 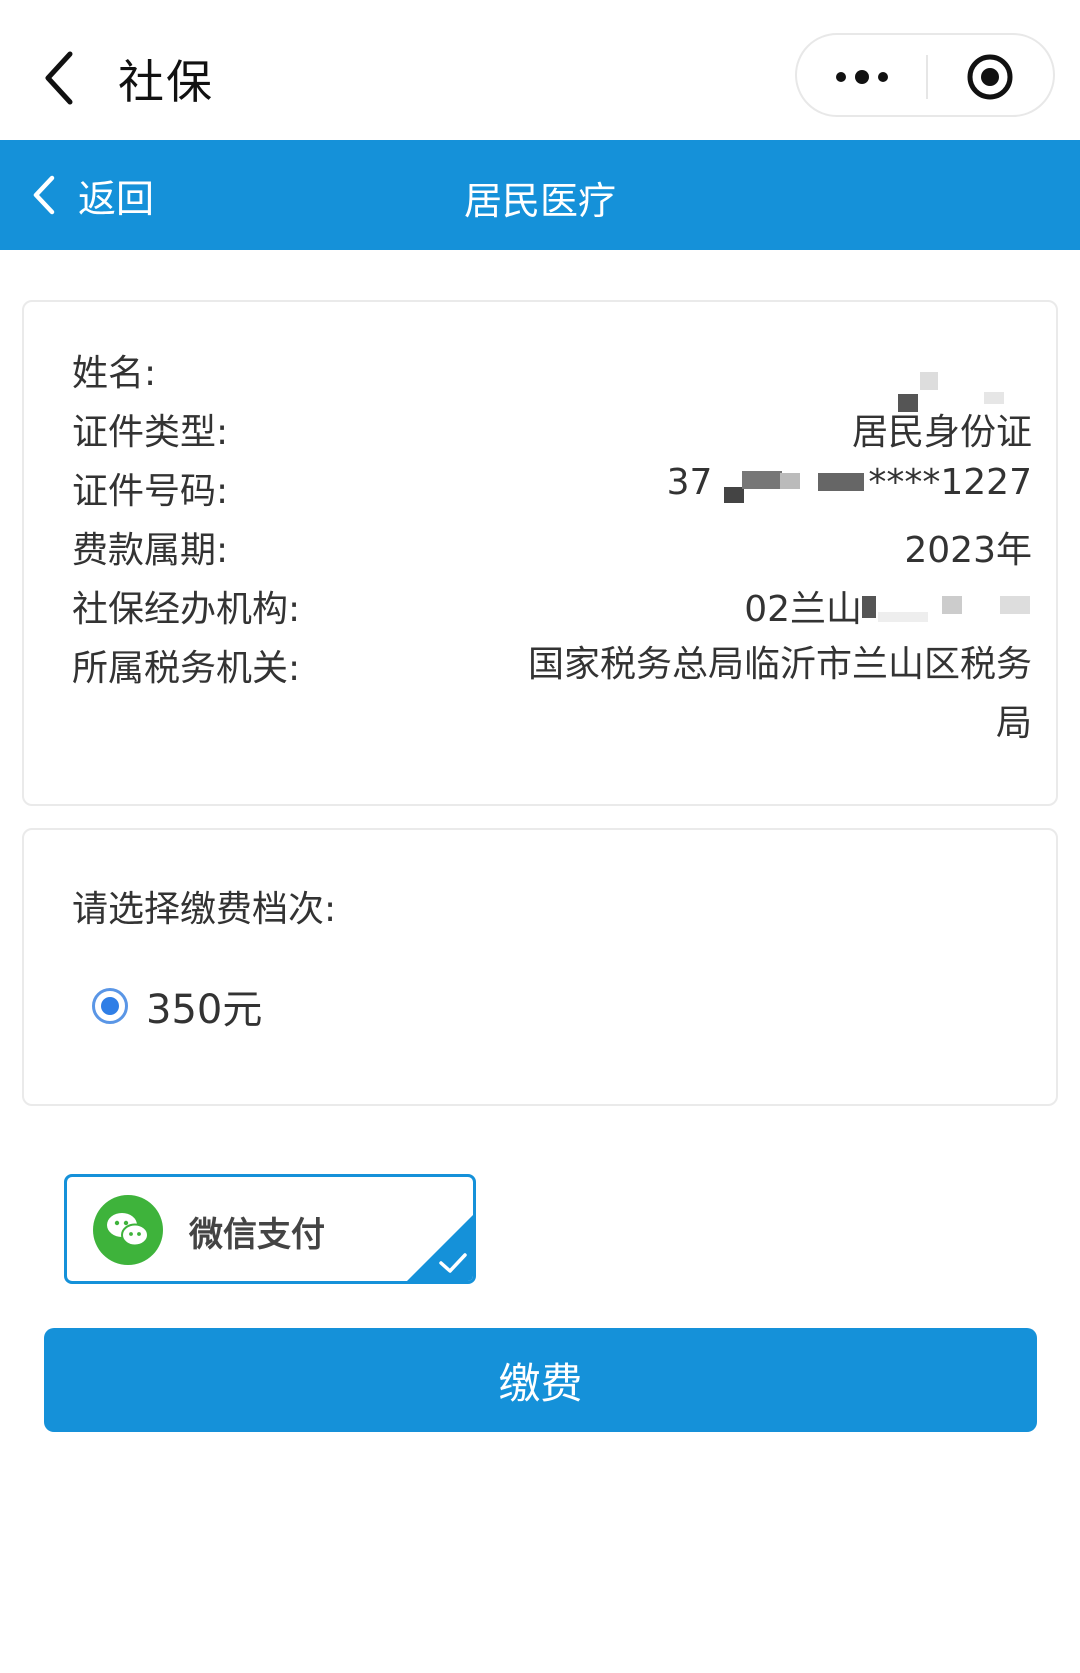 I want to click on info-row-tax-office: 所属税务机关: 国家税务总局临沂市兰山区税务局, so click(x=552, y=699).